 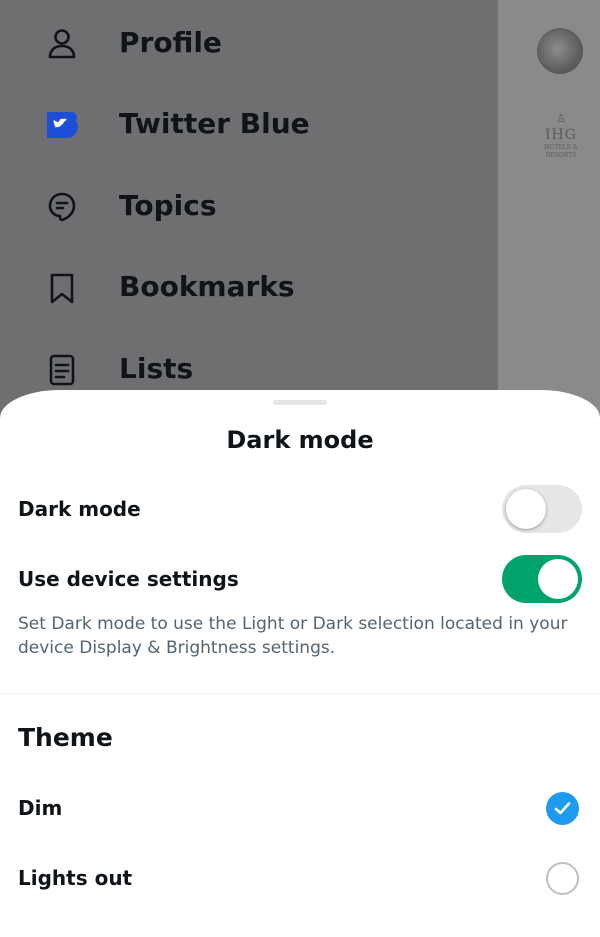 I want to click on drawer-item-topics: Topics, so click(x=245, y=205).